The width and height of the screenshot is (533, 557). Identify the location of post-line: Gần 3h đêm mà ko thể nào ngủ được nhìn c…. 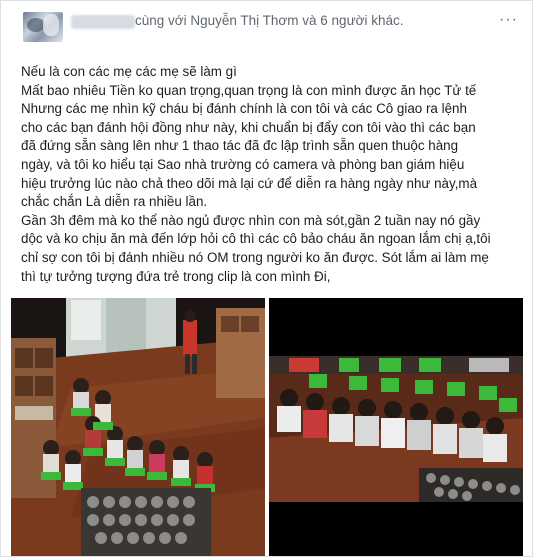
(251, 220).